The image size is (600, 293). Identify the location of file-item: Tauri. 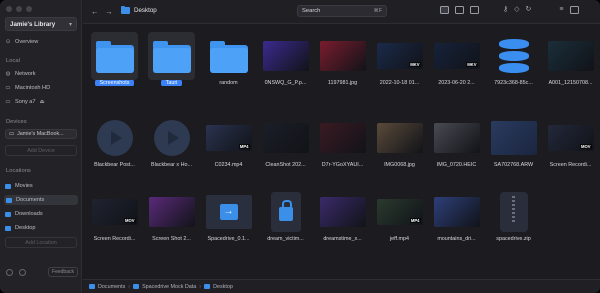
(171, 67).